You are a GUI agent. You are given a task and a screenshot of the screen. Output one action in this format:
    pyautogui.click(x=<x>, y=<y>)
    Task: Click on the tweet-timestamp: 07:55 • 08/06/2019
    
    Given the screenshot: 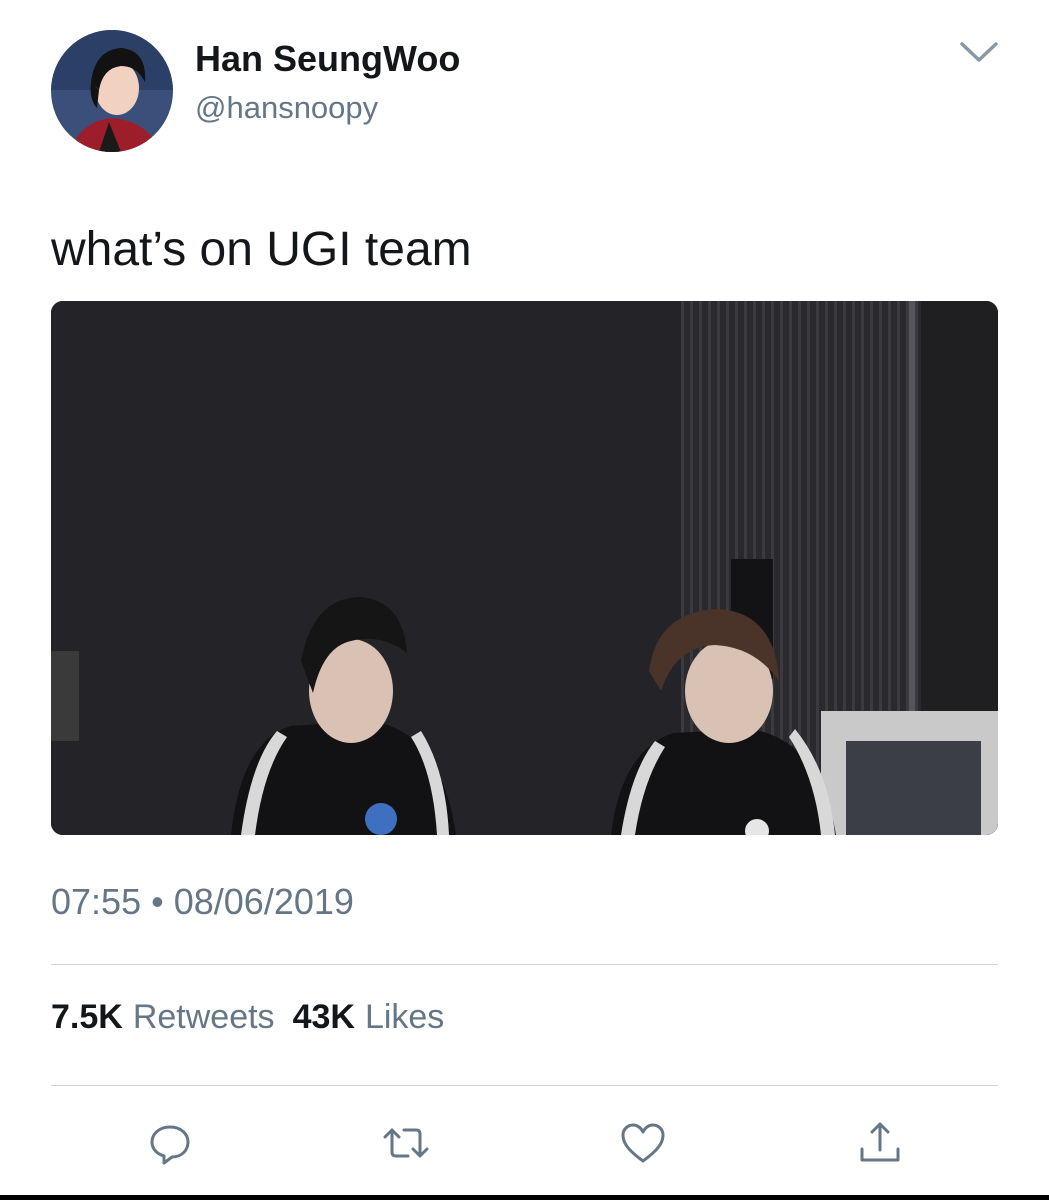 What is the action you would take?
    pyautogui.click(x=202, y=902)
    